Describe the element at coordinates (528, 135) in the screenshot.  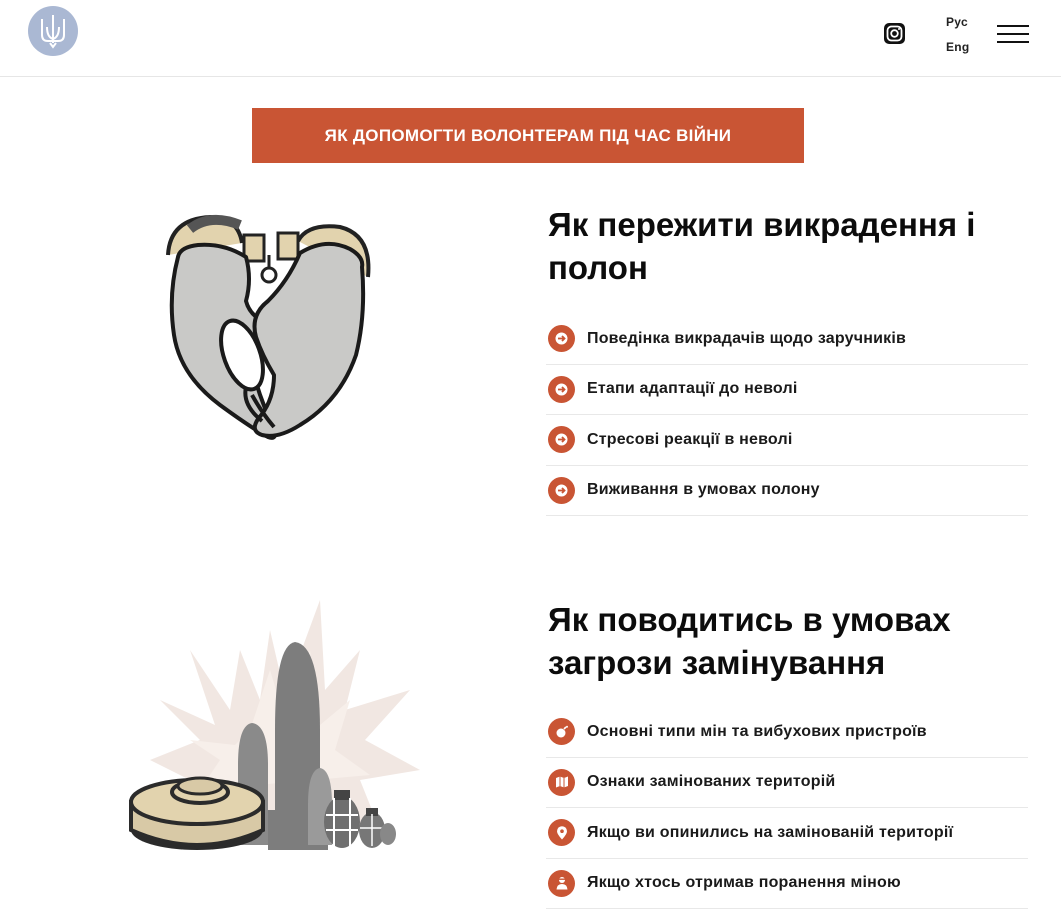
I see `volunteer-help-button: ЯК ДОПОМОГТИ ВОЛОНТЕРАМ ПІД ЧАС ВІЙНИ` at that location.